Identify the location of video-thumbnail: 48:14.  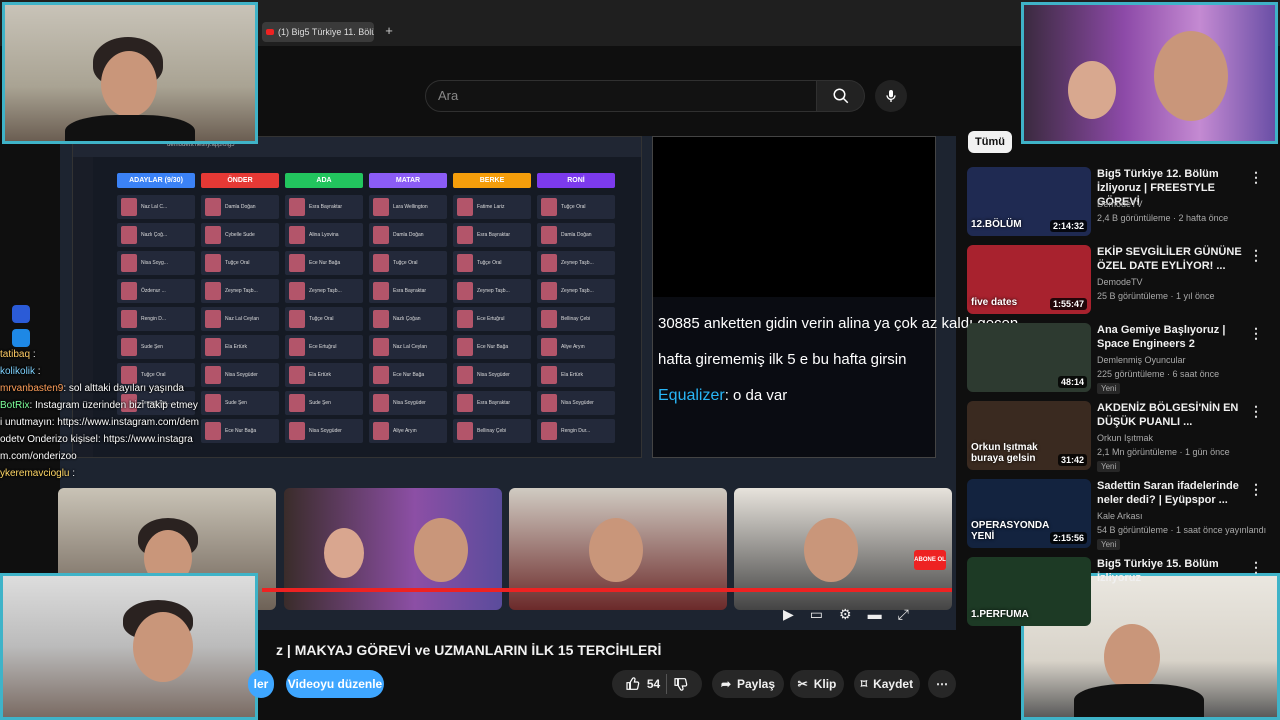
(1029, 357).